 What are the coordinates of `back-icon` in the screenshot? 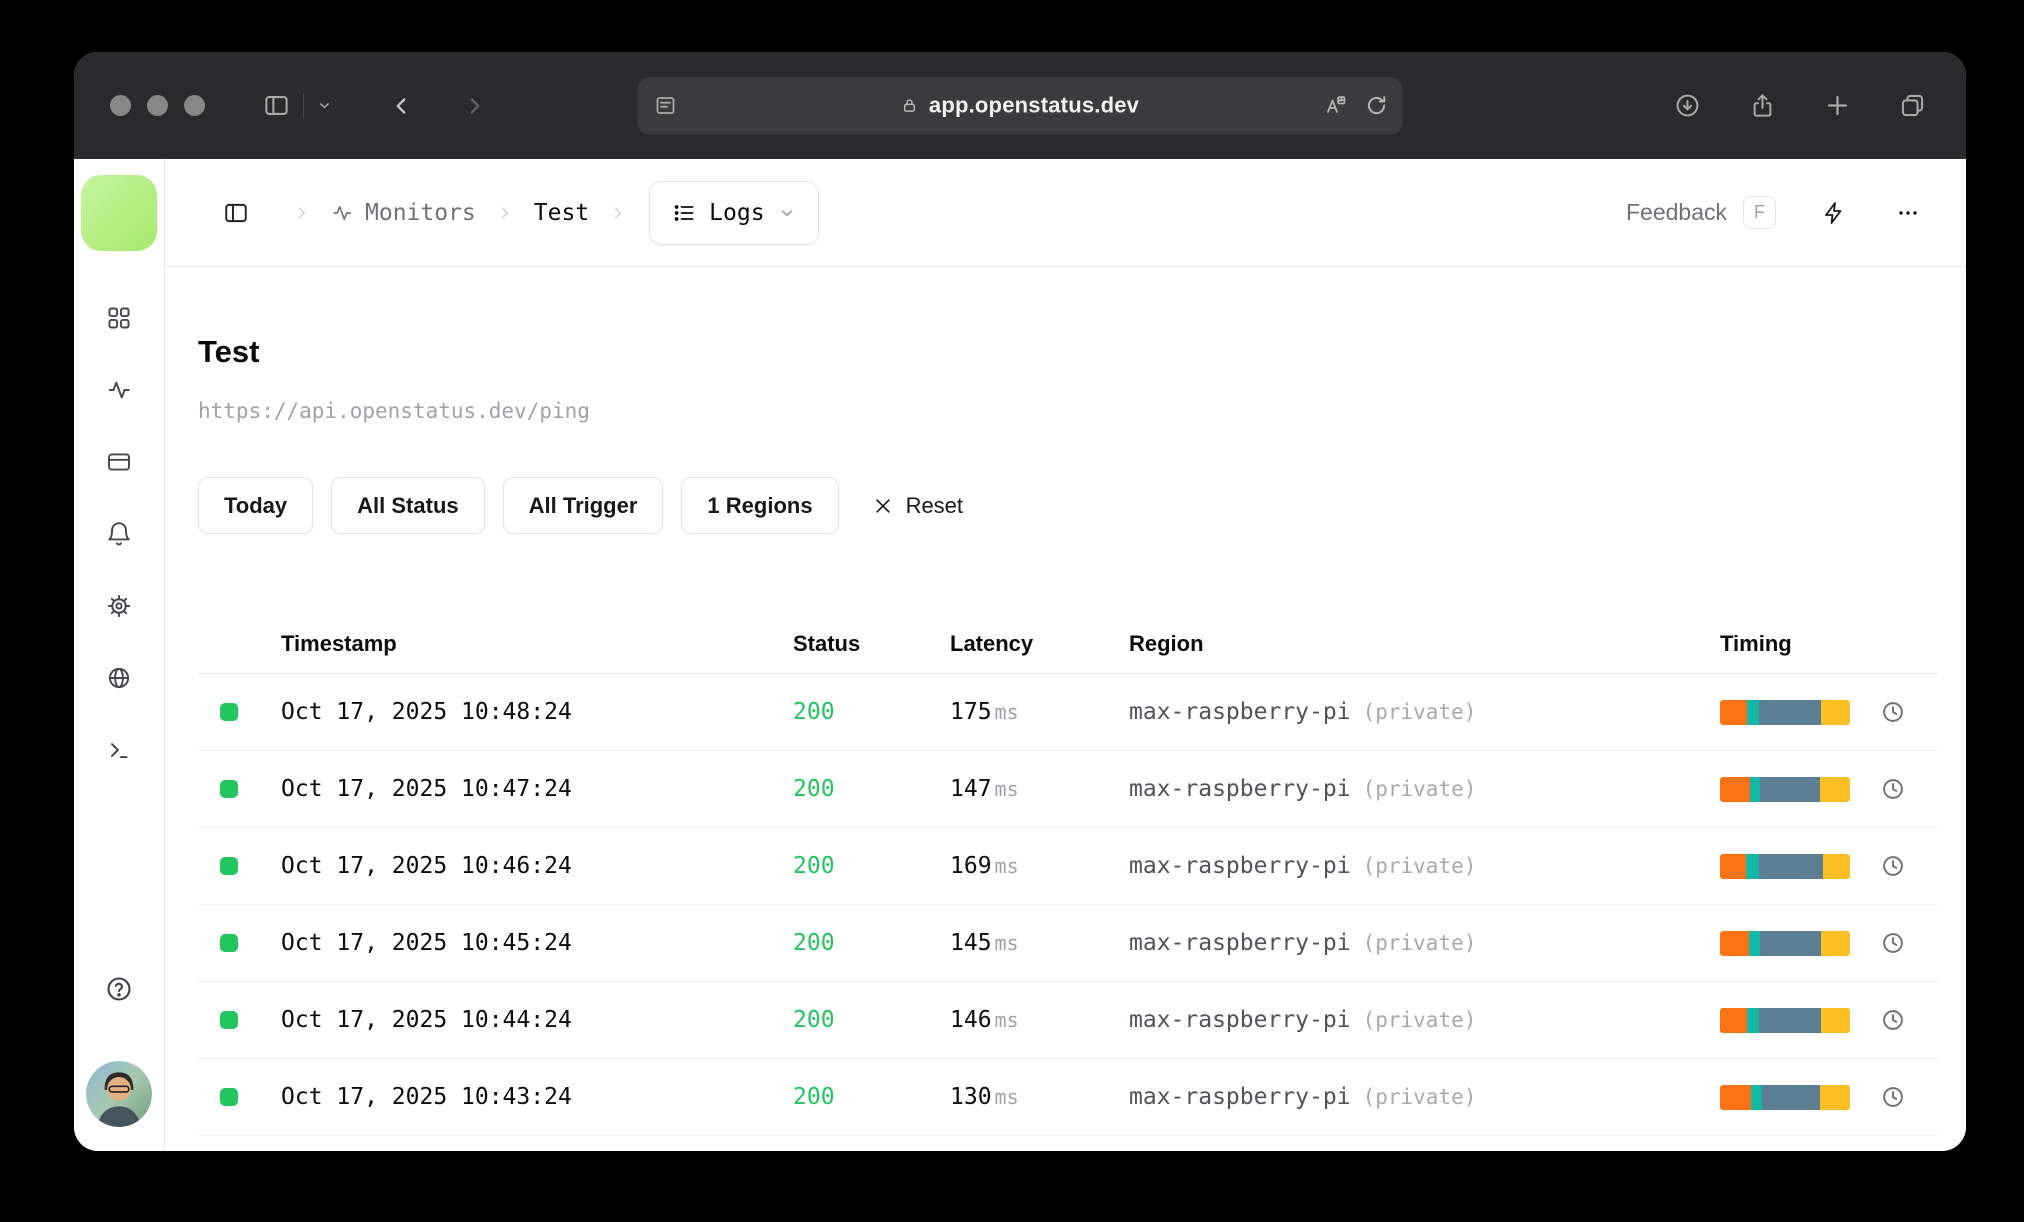 It's located at (401, 106).